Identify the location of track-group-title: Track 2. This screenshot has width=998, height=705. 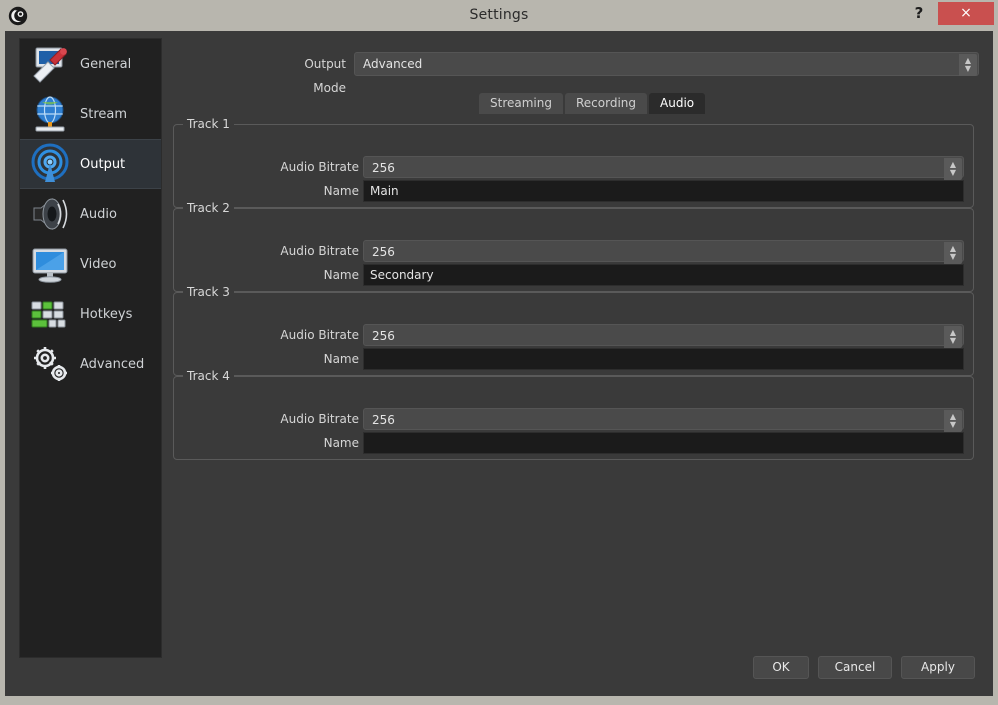
(208, 208).